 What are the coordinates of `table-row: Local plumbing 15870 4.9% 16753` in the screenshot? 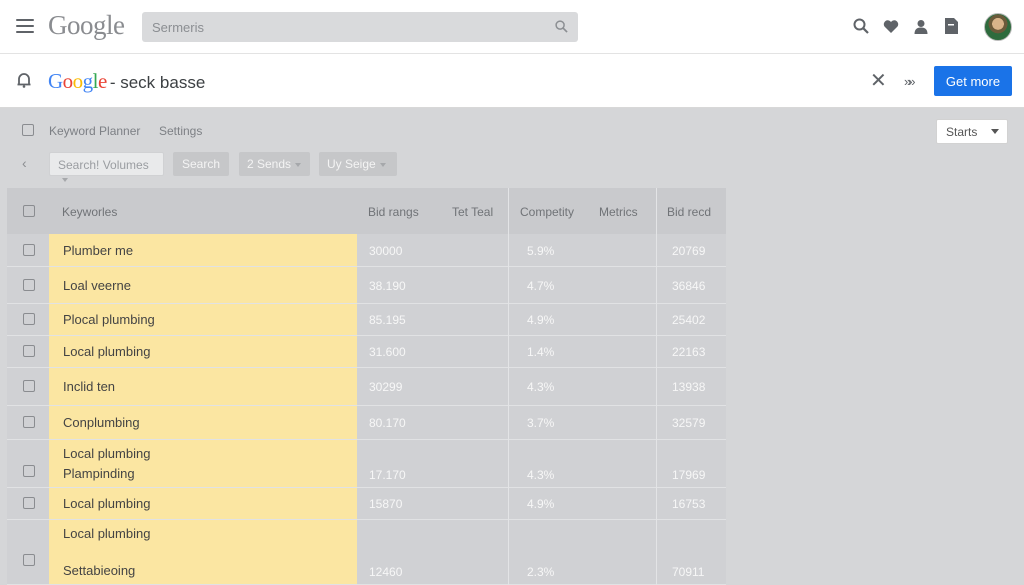 It's located at (366, 504).